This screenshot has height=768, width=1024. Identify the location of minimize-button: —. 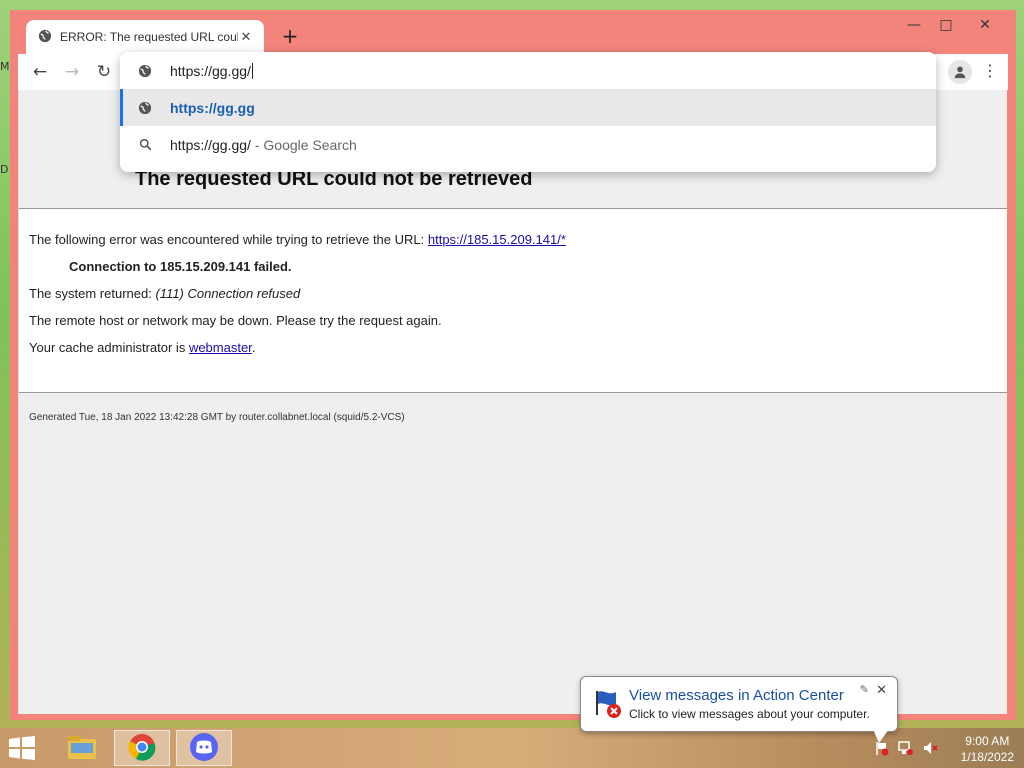
(914, 25).